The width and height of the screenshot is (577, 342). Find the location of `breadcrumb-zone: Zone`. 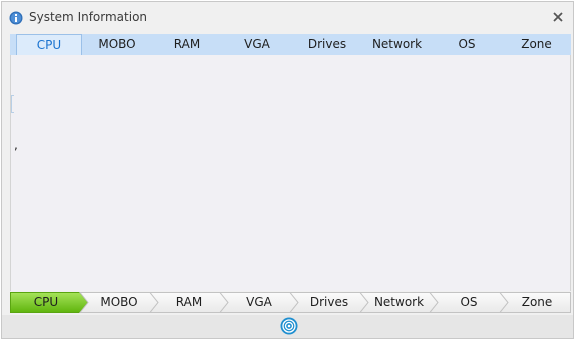

breadcrumb-zone: Zone is located at coordinates (537, 302).